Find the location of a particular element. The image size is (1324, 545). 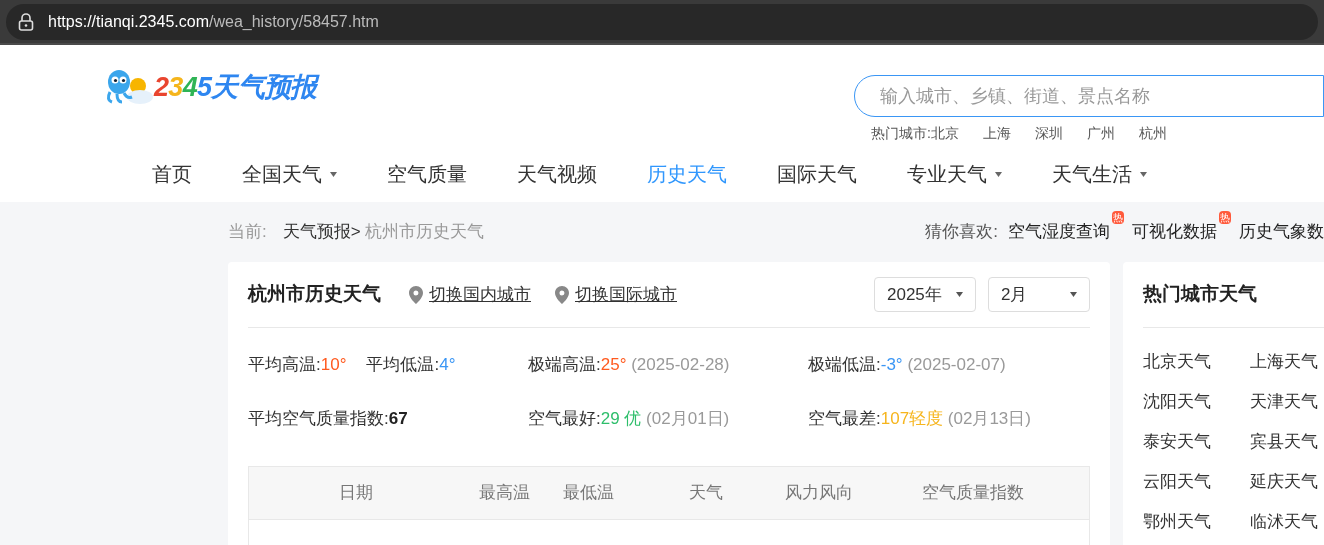

logo-mascot-icon is located at coordinates (129, 87).